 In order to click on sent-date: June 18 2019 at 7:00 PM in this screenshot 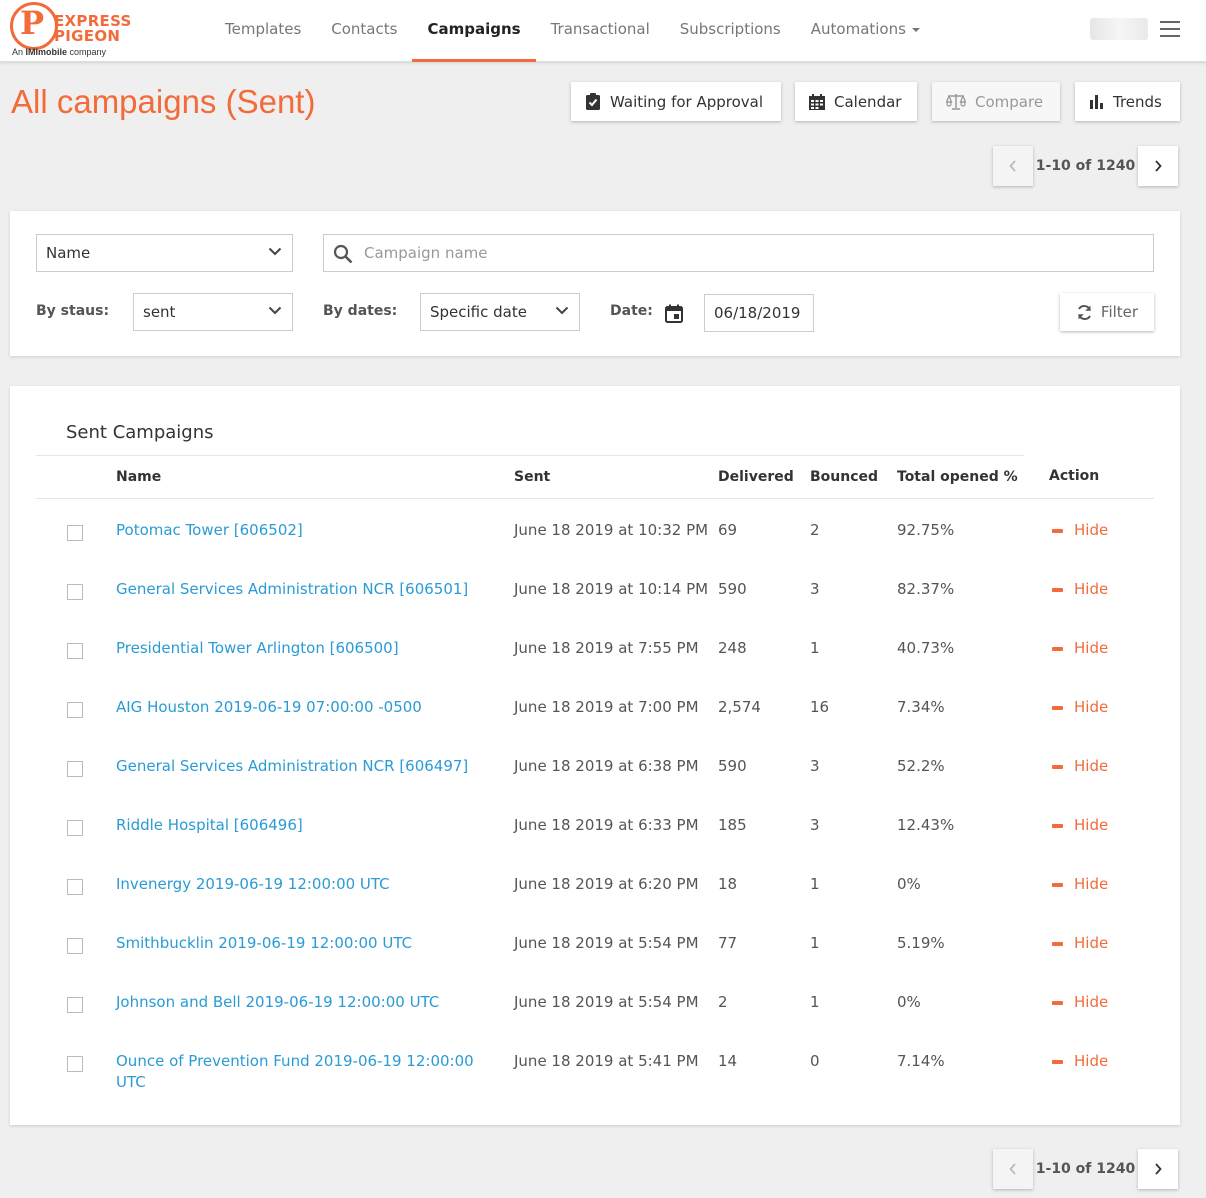, I will do `click(606, 707)`.